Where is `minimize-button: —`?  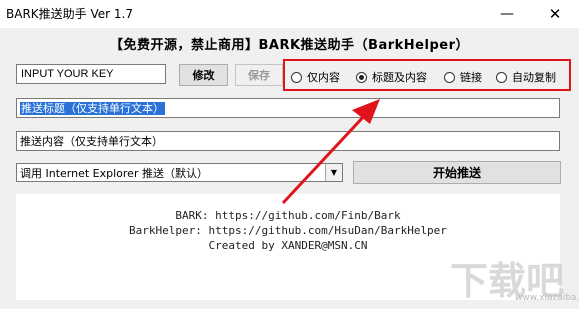
minimize-button: — is located at coordinates (507, 14).